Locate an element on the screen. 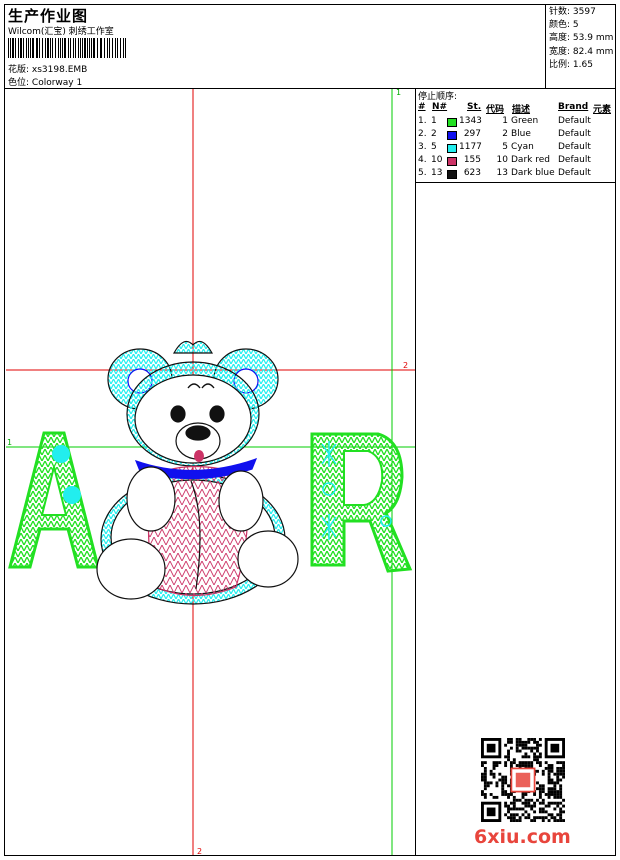  qr-code is located at coordinates (523, 780).